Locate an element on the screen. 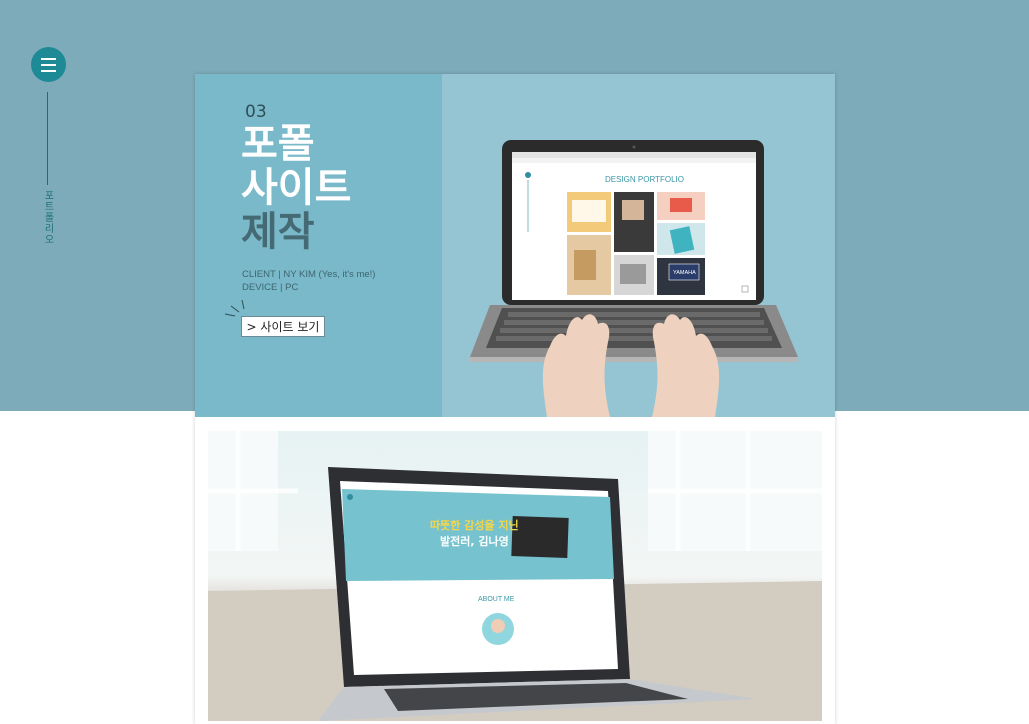  title-line-2: 사이트 is located at coordinates (296, 188).